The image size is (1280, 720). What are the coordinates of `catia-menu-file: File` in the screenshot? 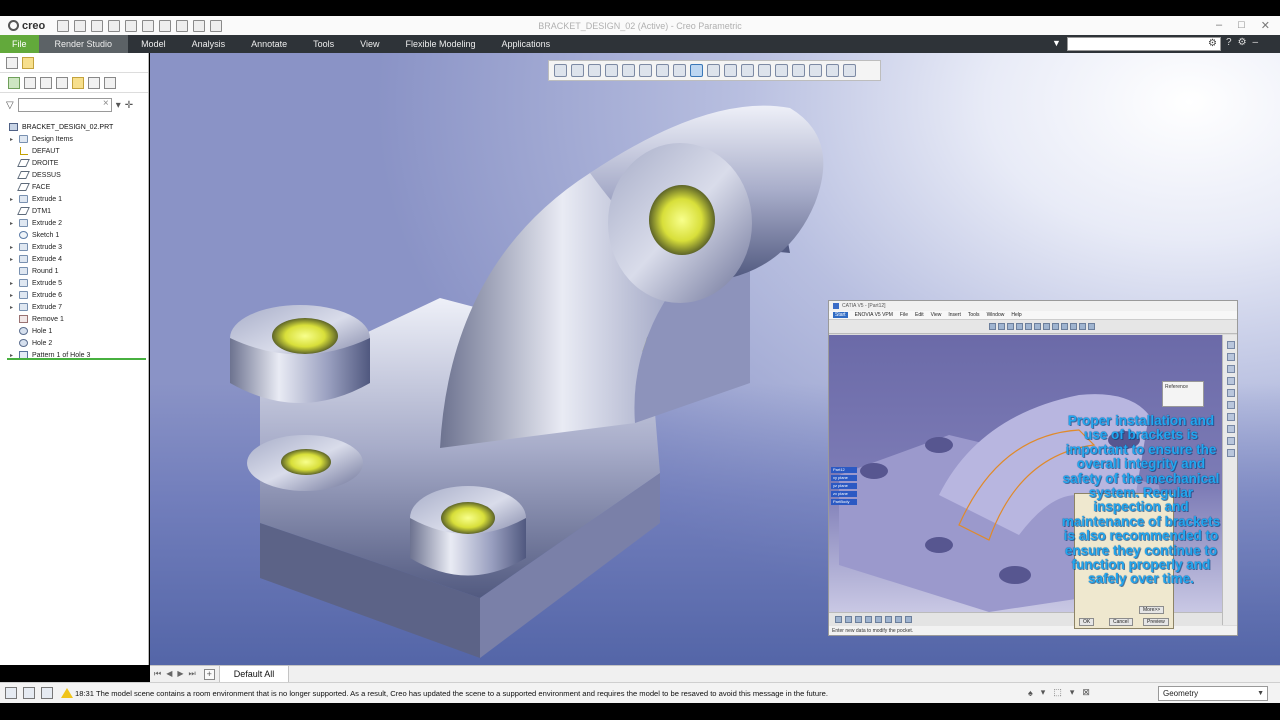 It's located at (904, 315).